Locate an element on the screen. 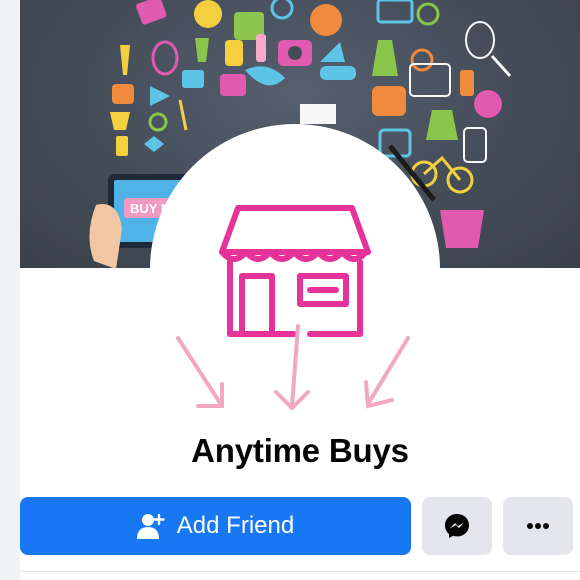 The width and height of the screenshot is (580, 580). left-rail is located at coordinates (10, 290).